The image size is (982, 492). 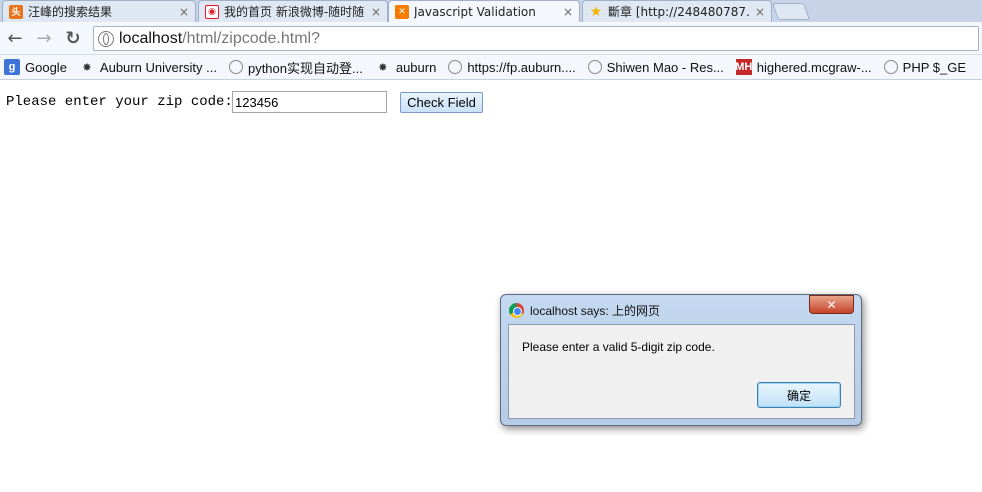 I want to click on weibo-icon: ◉, so click(x=212, y=11).